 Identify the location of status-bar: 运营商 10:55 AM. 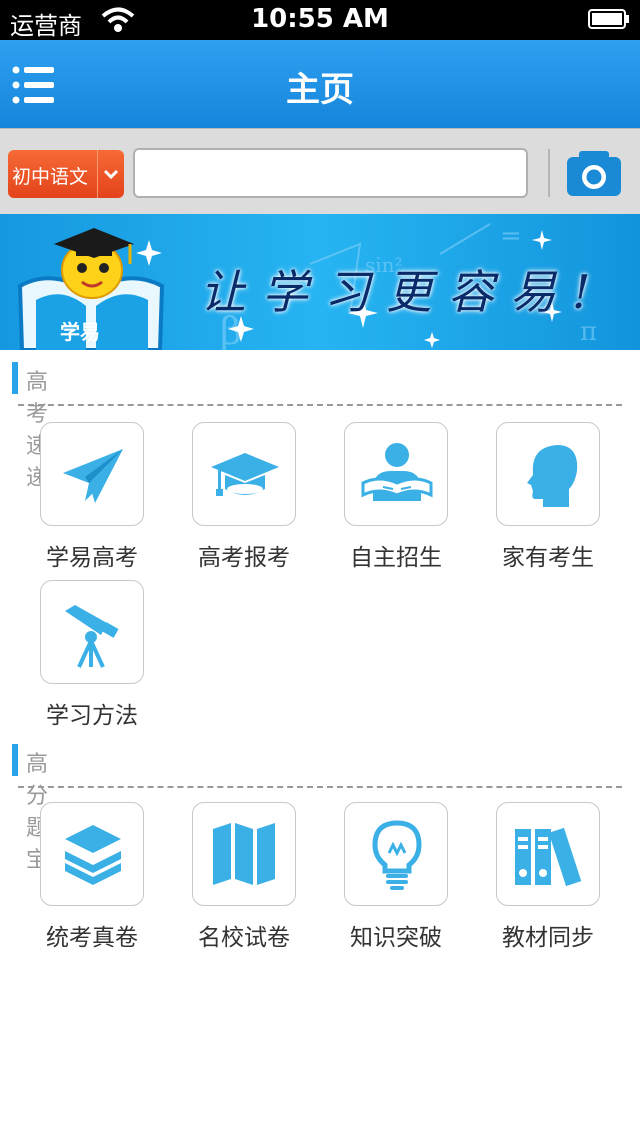
(320, 20).